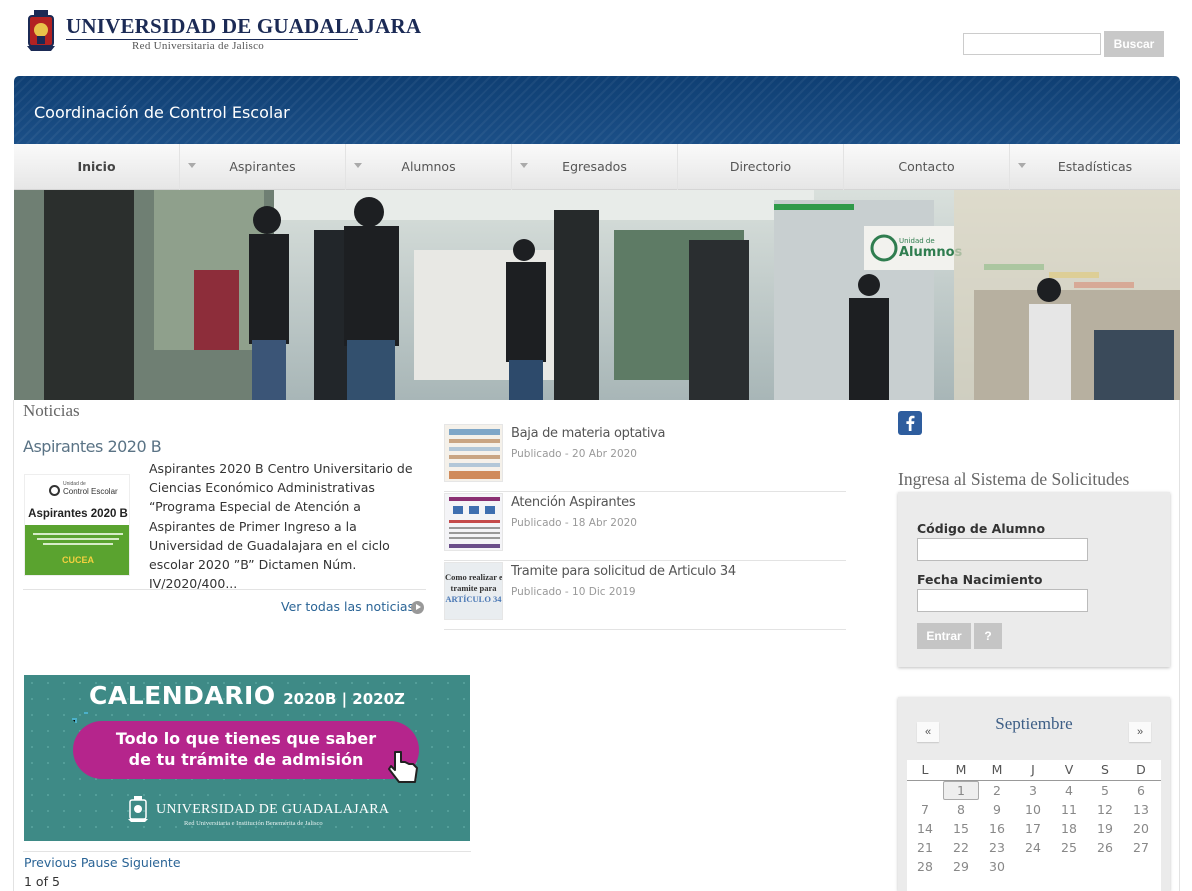  What do you see at coordinates (1141, 790) in the screenshot?
I see `calendar-day: 6` at bounding box center [1141, 790].